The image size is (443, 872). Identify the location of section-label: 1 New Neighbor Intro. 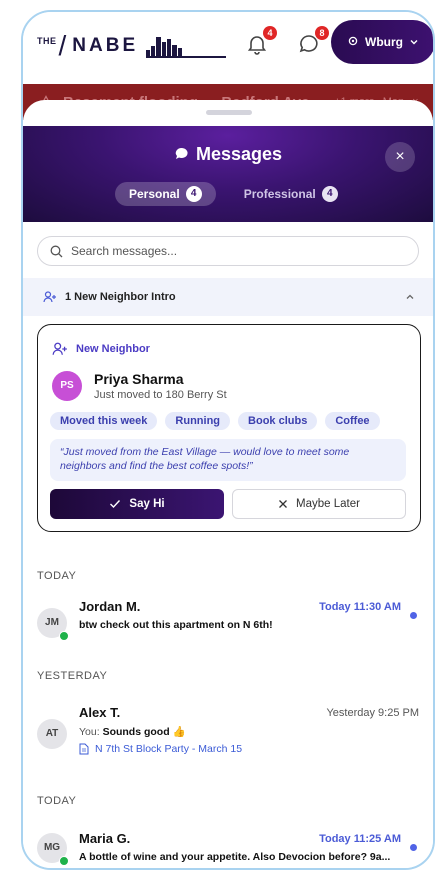
(120, 297).